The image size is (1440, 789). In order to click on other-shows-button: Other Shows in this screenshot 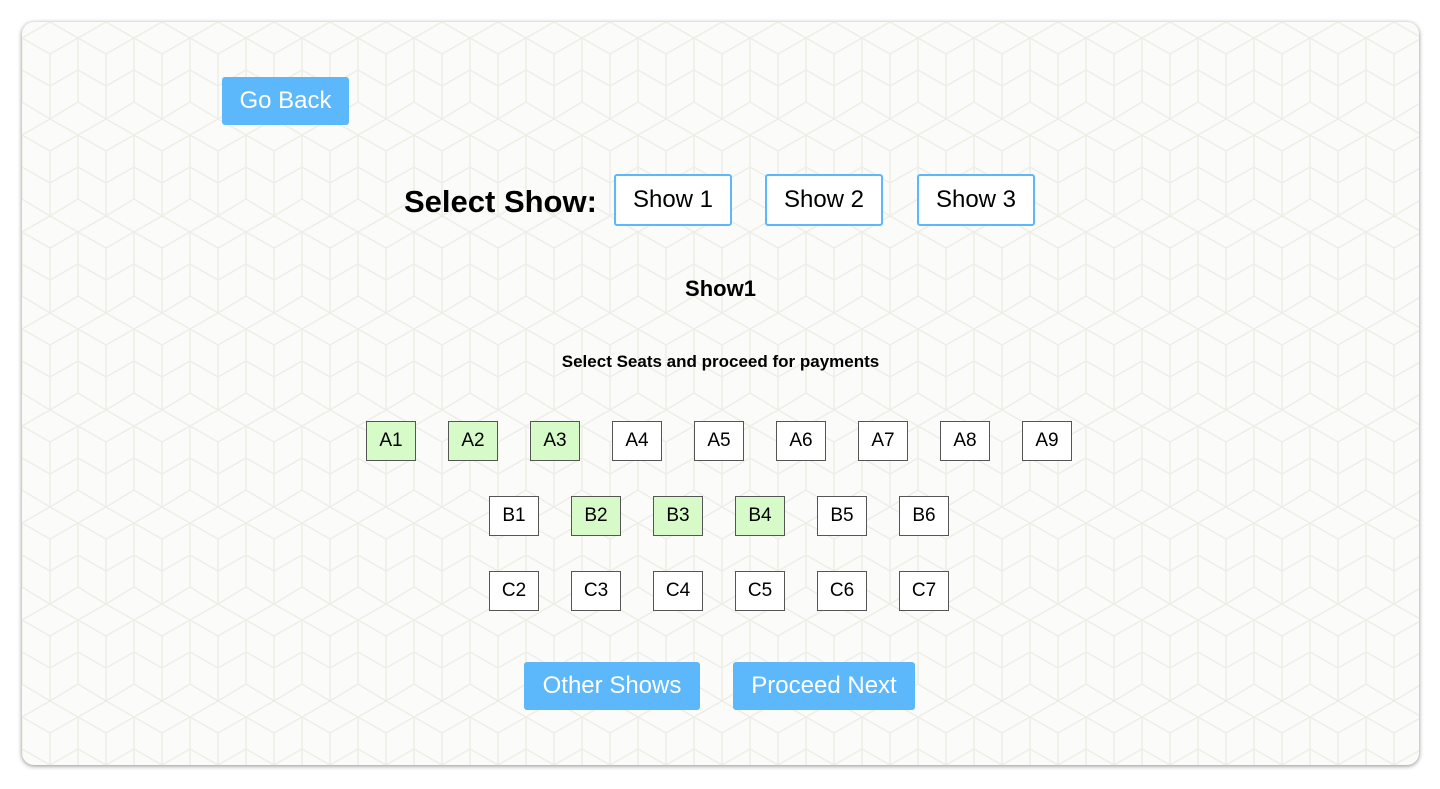, I will do `click(612, 686)`.